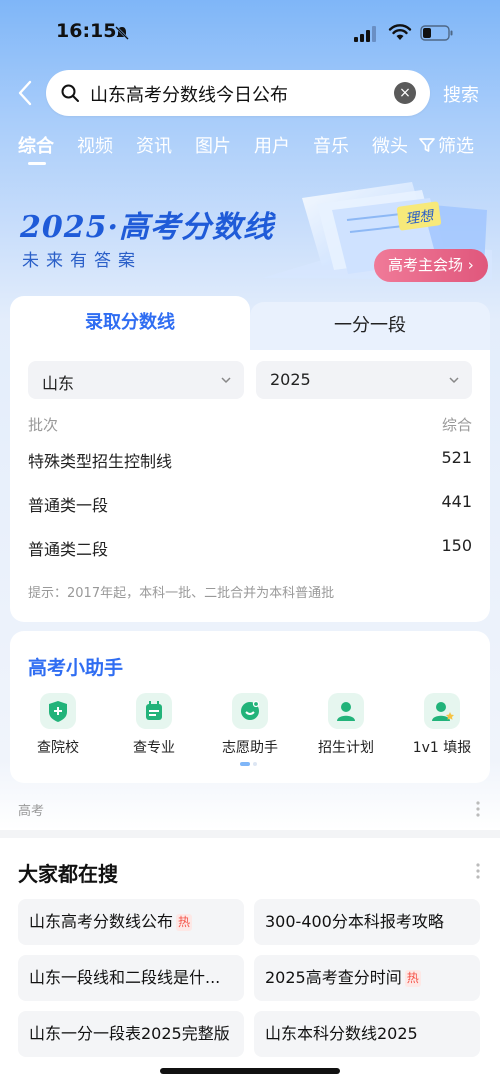 Image resolution: width=500 pixels, height=1083 pixels. What do you see at coordinates (68, 505) in the screenshot?
I see `table-row-name: 普通类一段` at bounding box center [68, 505].